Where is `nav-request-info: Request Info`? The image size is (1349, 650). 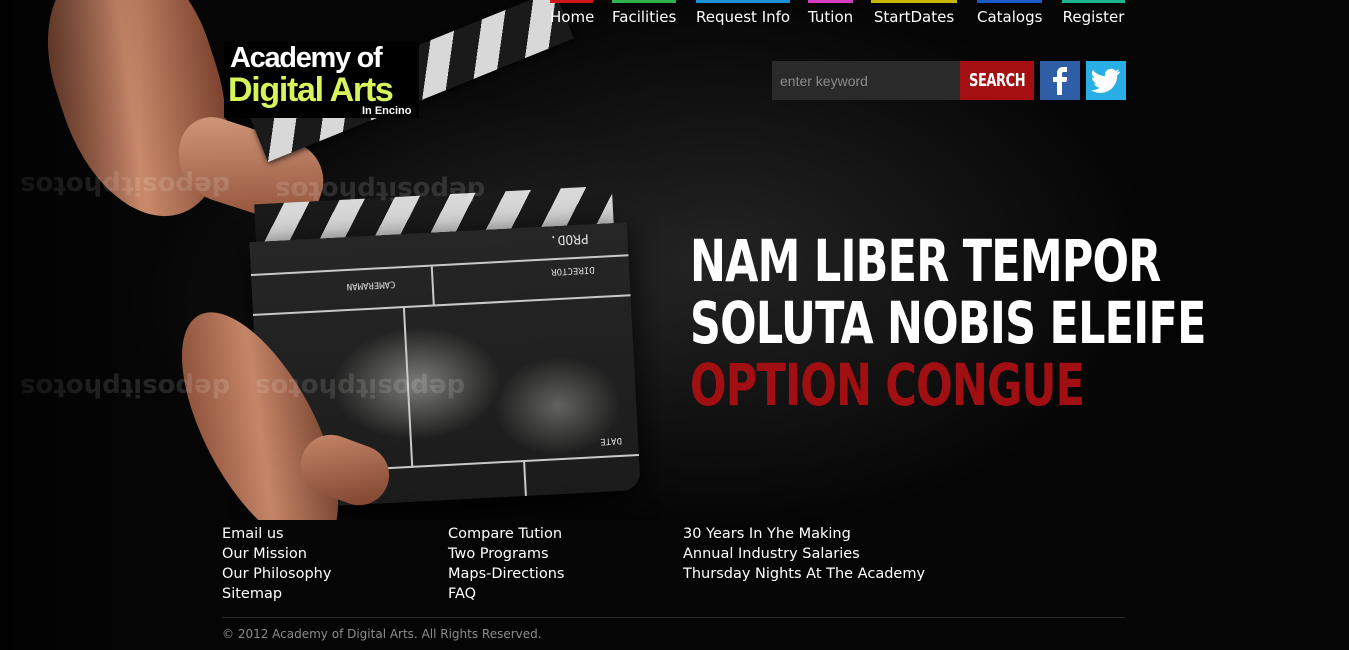 nav-request-info: Request Info is located at coordinates (743, 18).